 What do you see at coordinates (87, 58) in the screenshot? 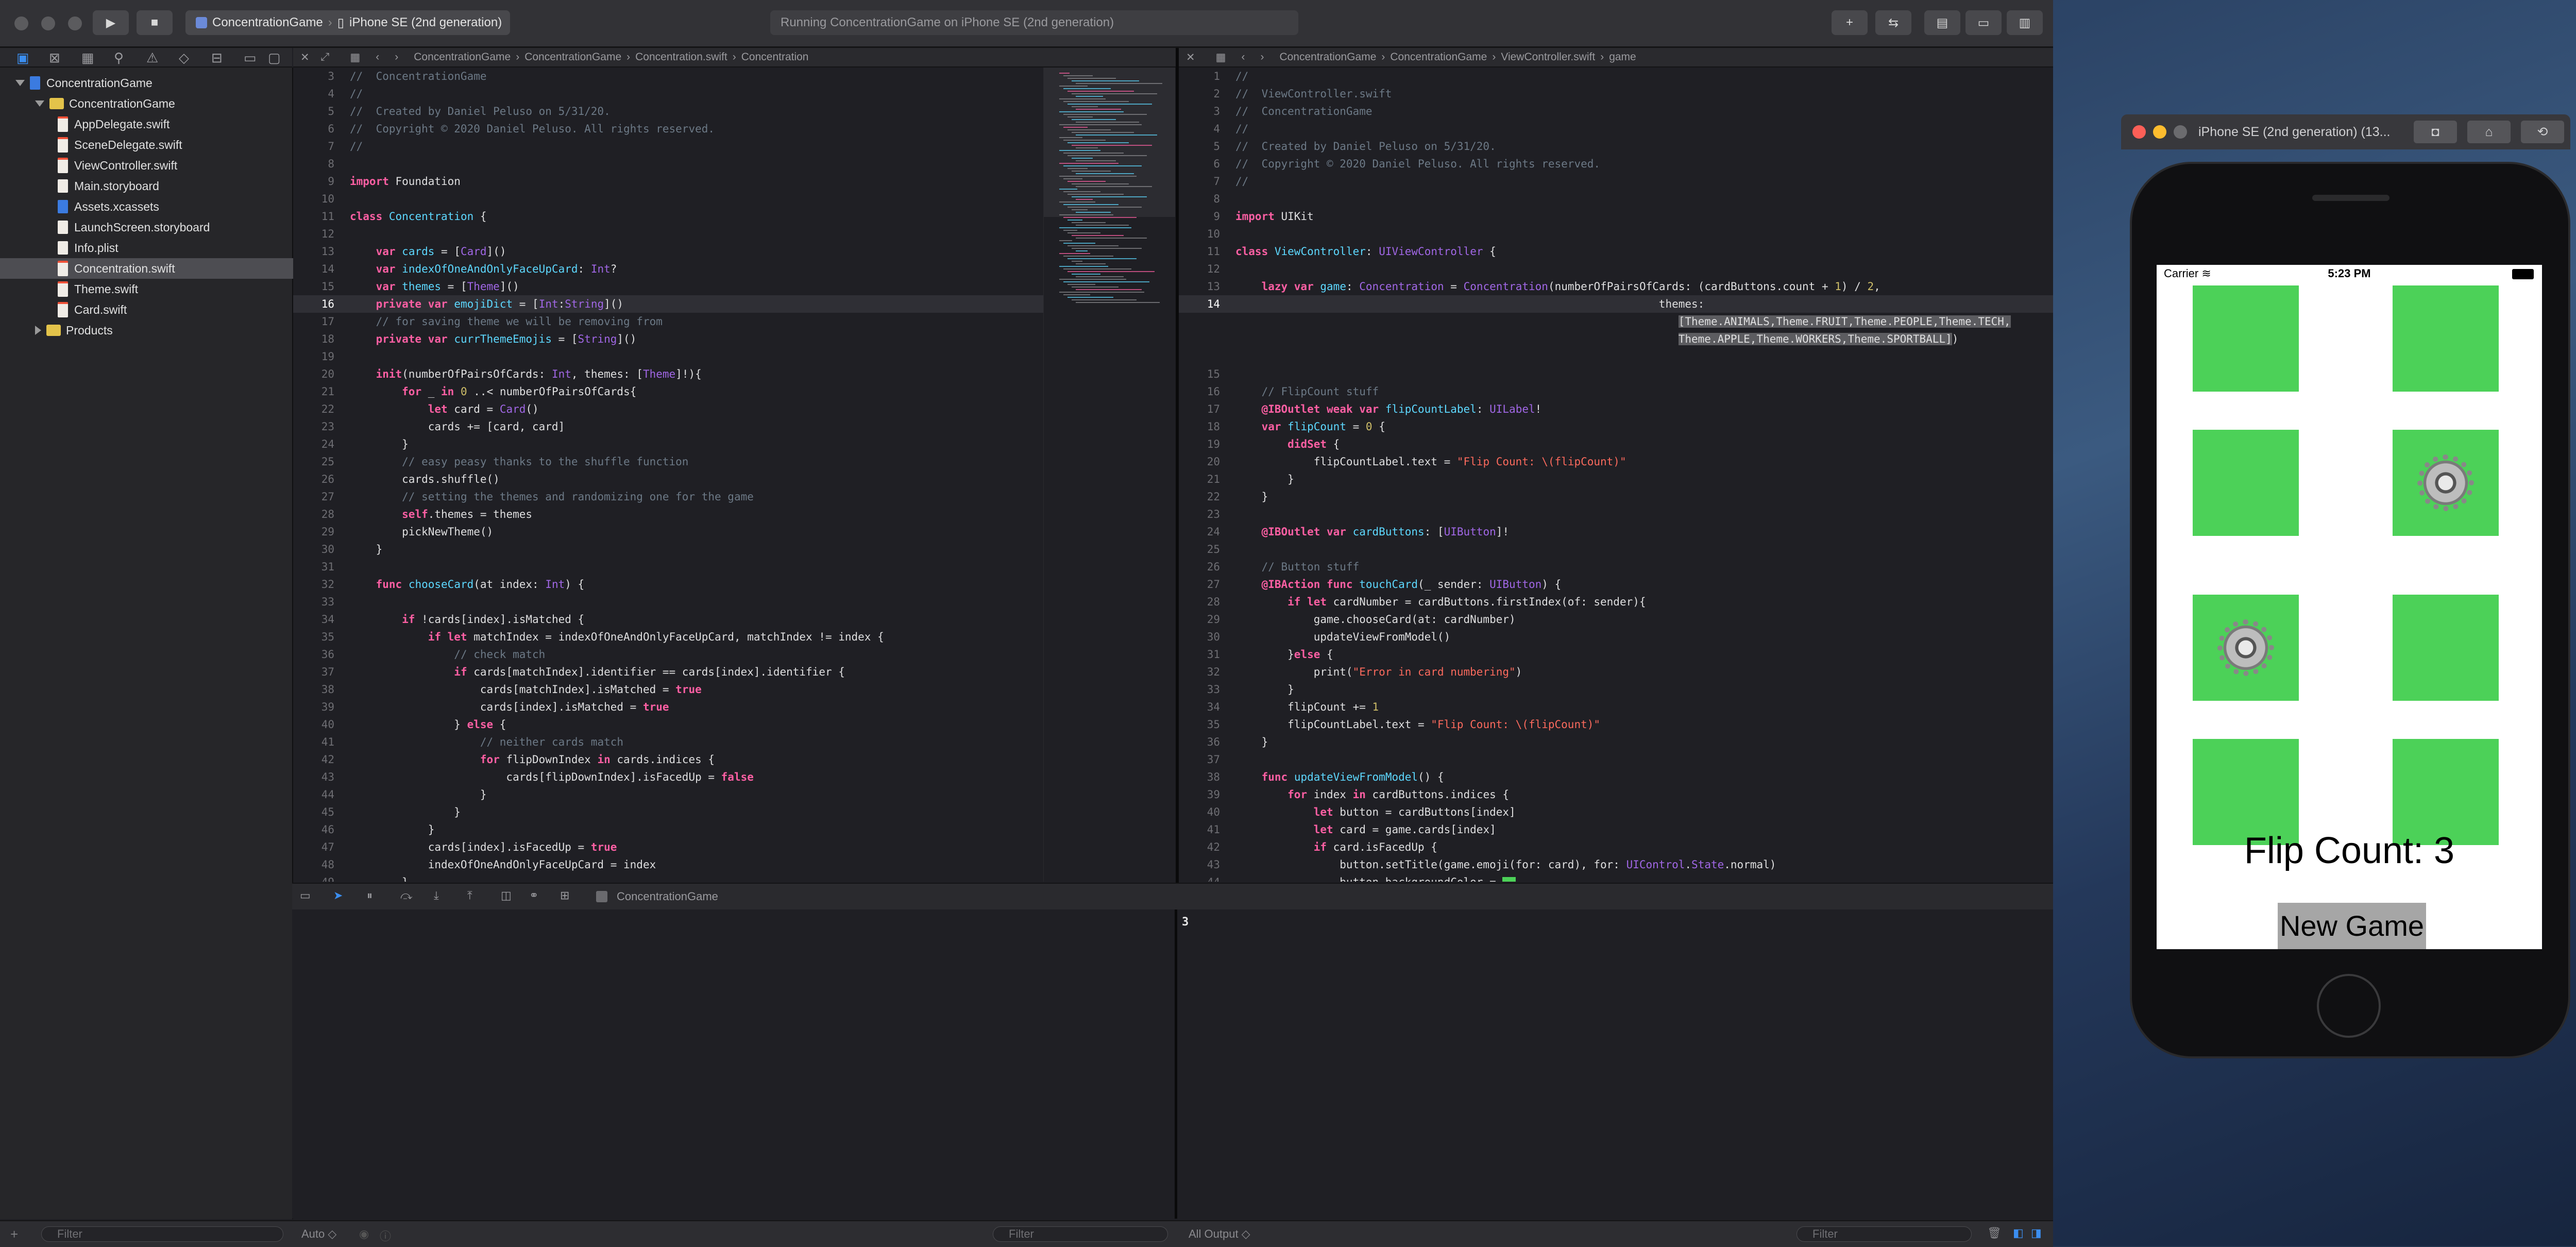
I see `symbol-icon: ▦` at bounding box center [87, 58].